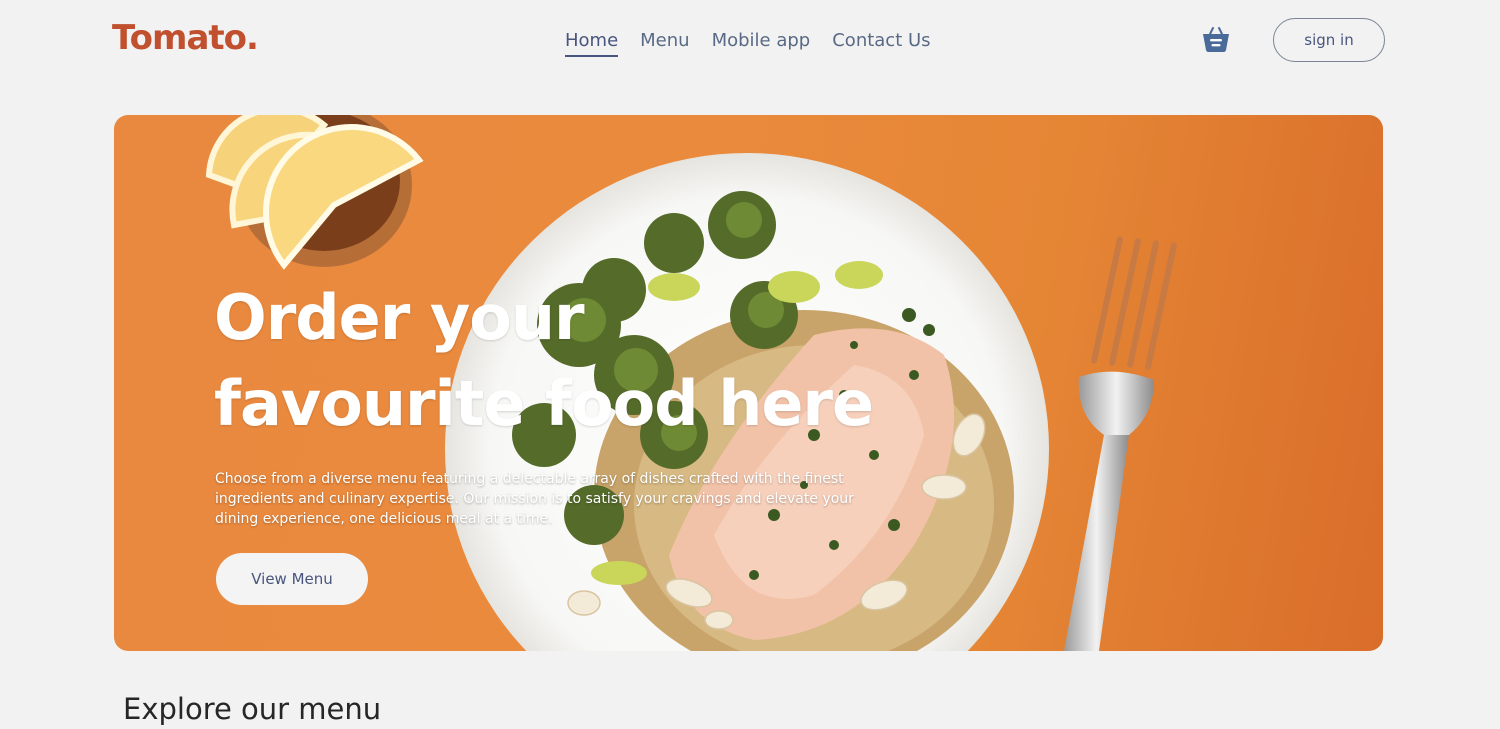  I want to click on nav-link-home: Home, so click(592, 43).